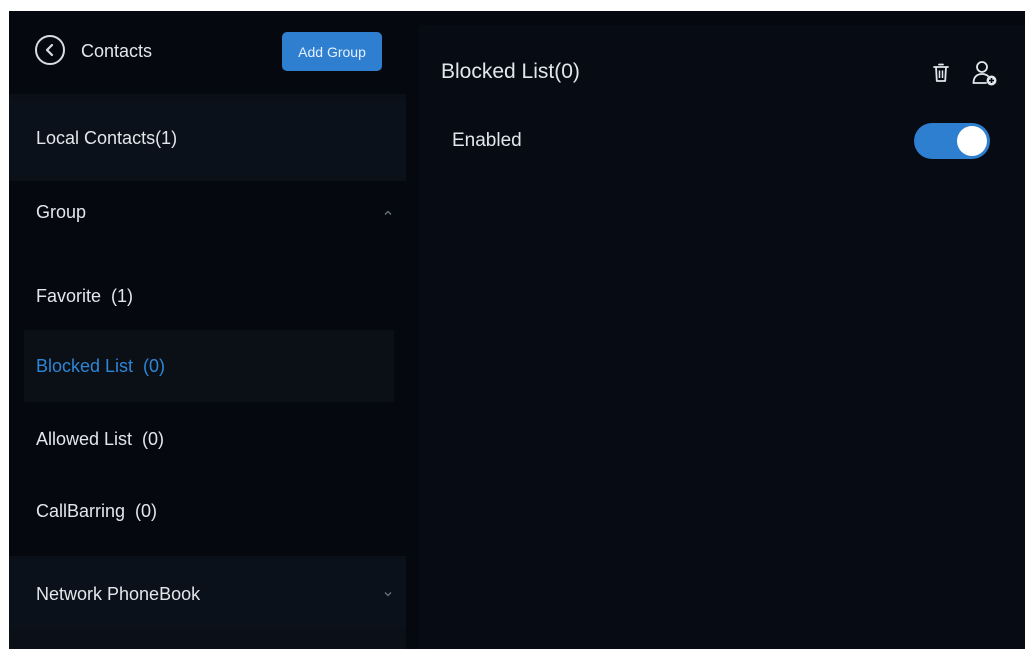  Describe the element at coordinates (207, 212) in the screenshot. I see `sidebar-item-group: Group` at that location.